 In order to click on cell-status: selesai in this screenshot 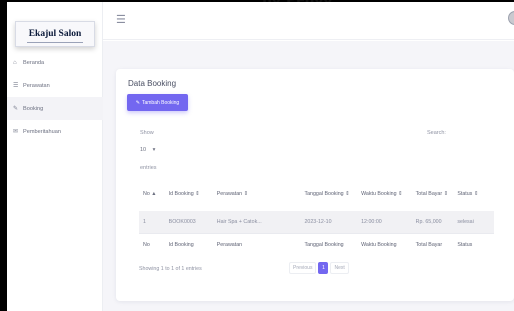, I will do `click(473, 222)`.